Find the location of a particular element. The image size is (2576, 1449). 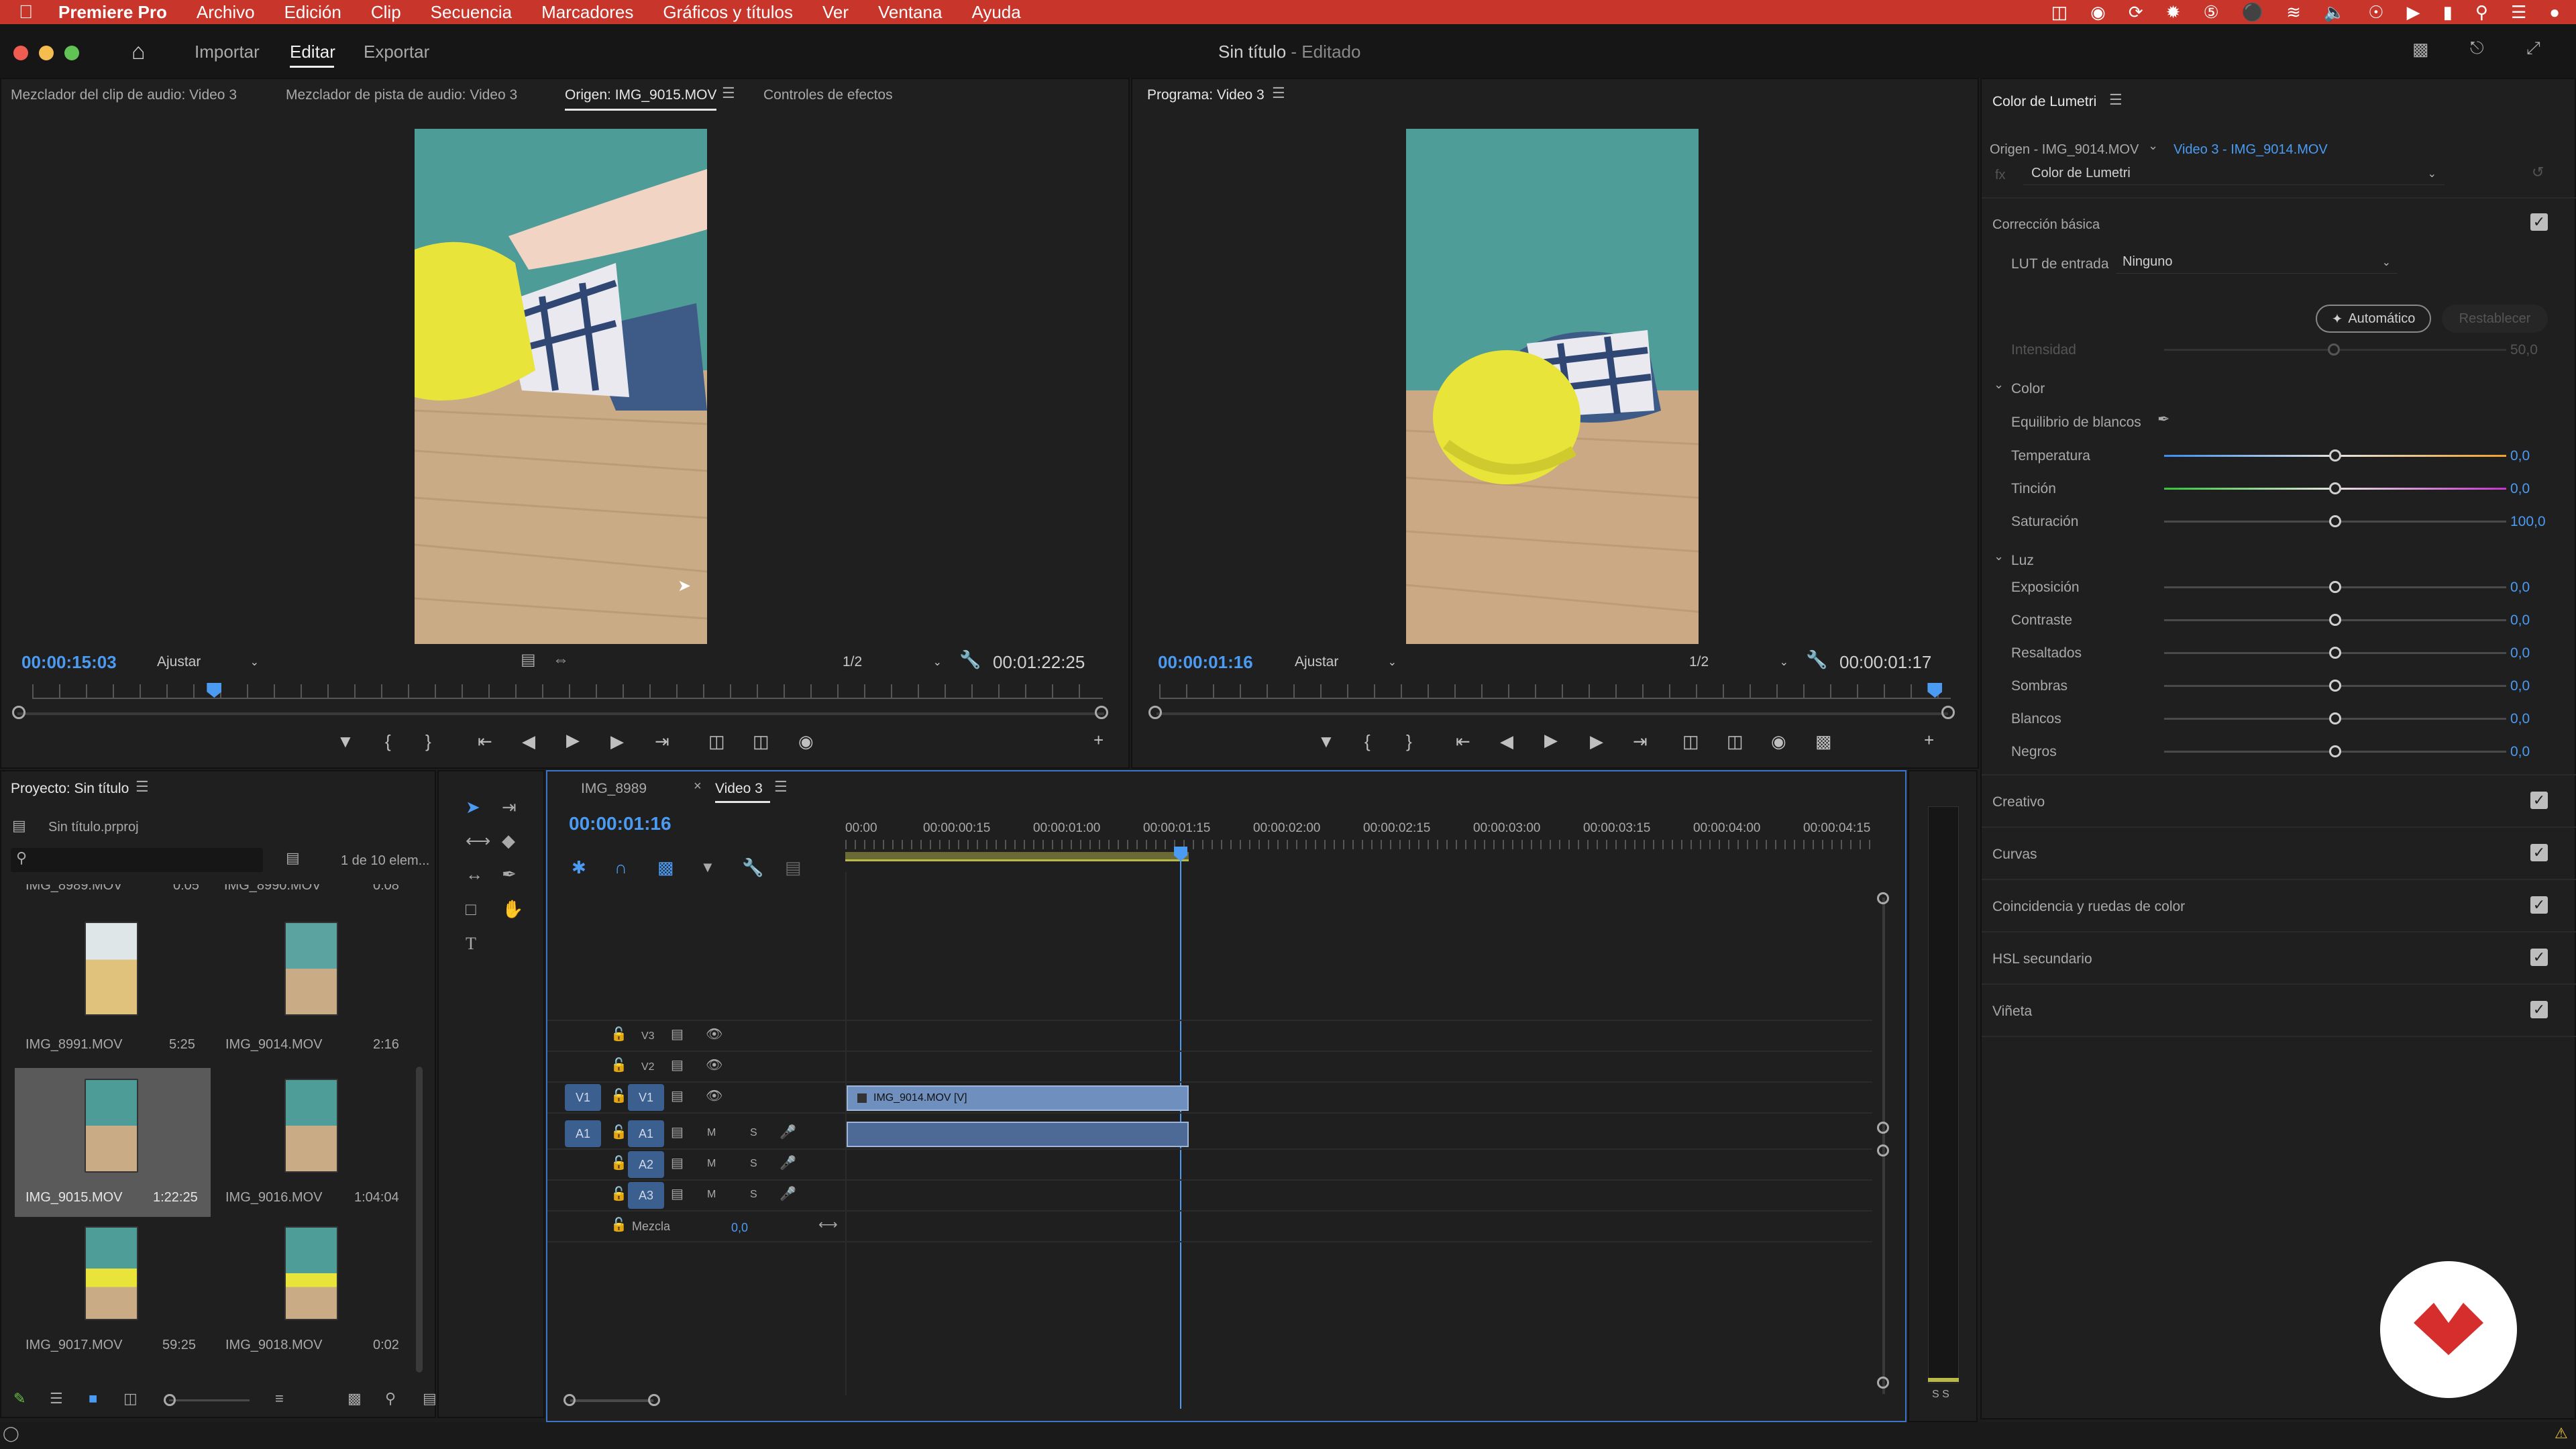

zoom-window-button is located at coordinates (71, 53).